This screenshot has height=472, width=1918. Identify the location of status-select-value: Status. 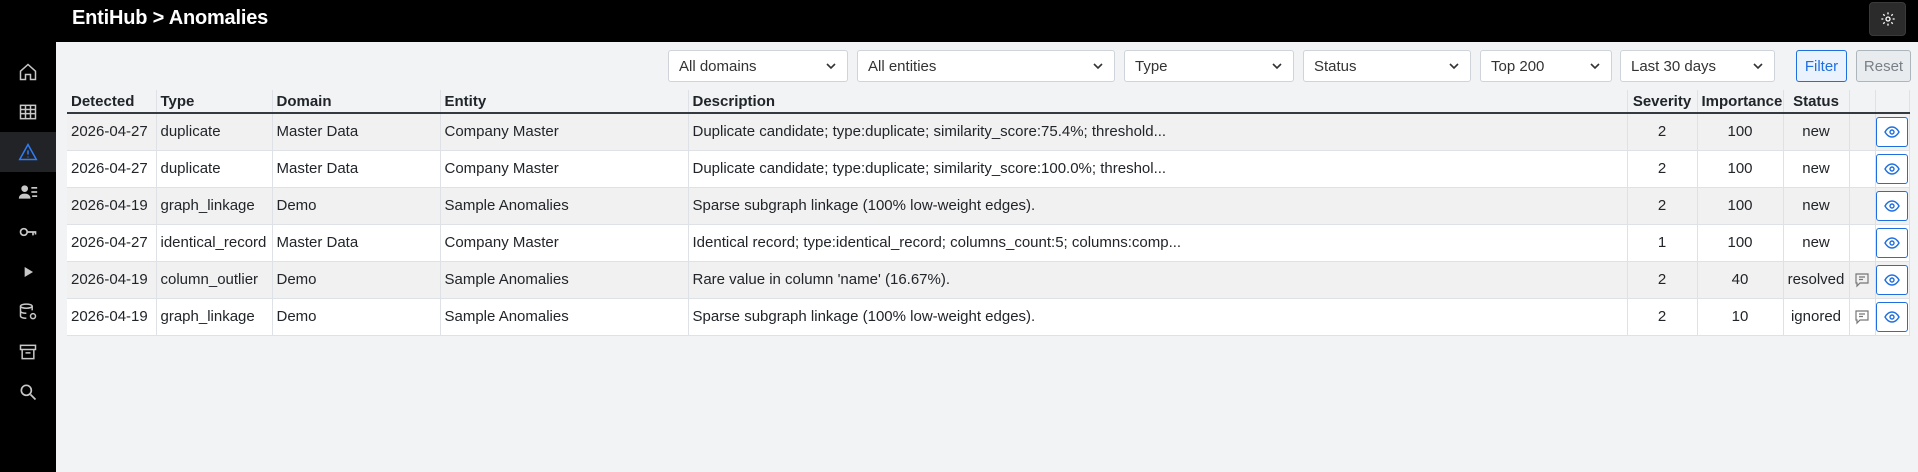
(1335, 66).